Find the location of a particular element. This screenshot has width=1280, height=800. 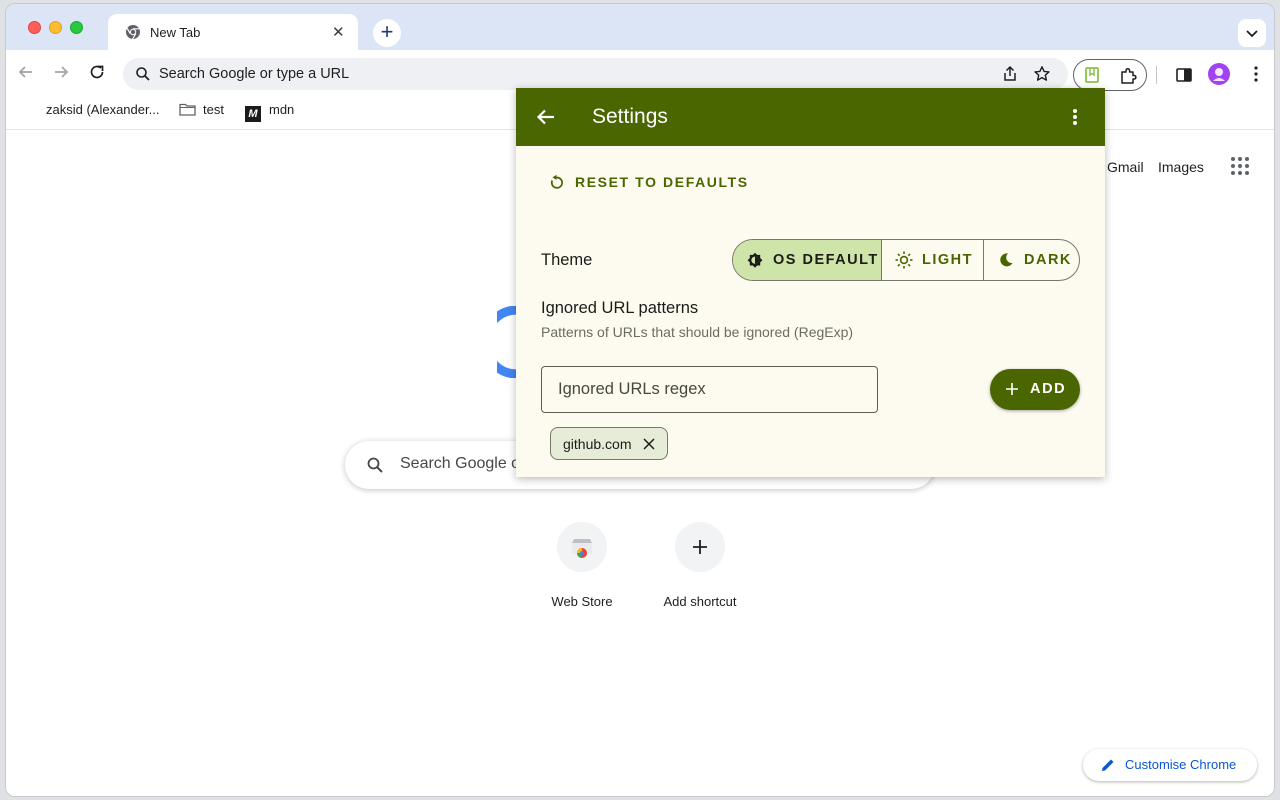

maximize-window-button is located at coordinates (76, 27).